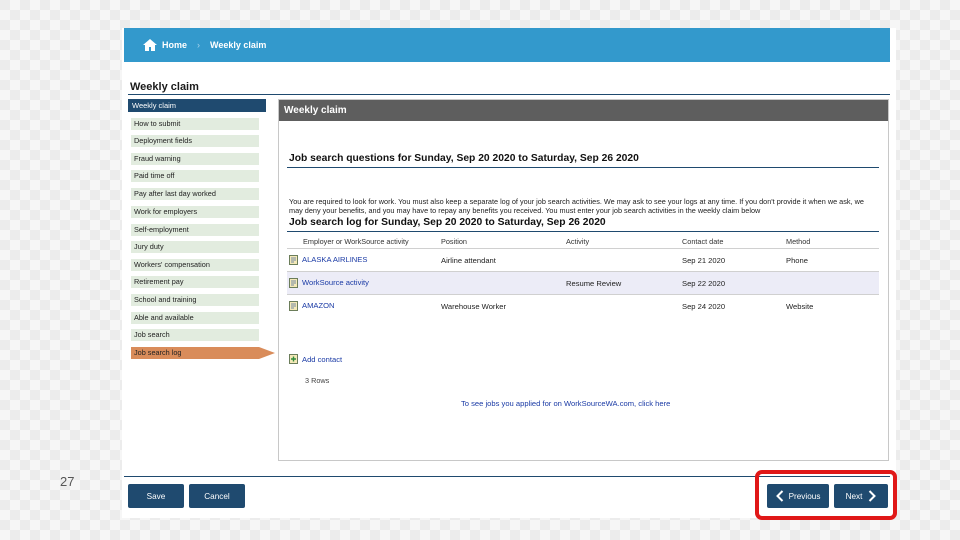 The height and width of the screenshot is (540, 960). What do you see at coordinates (67, 481) in the screenshot?
I see `slide-number: 27` at bounding box center [67, 481].